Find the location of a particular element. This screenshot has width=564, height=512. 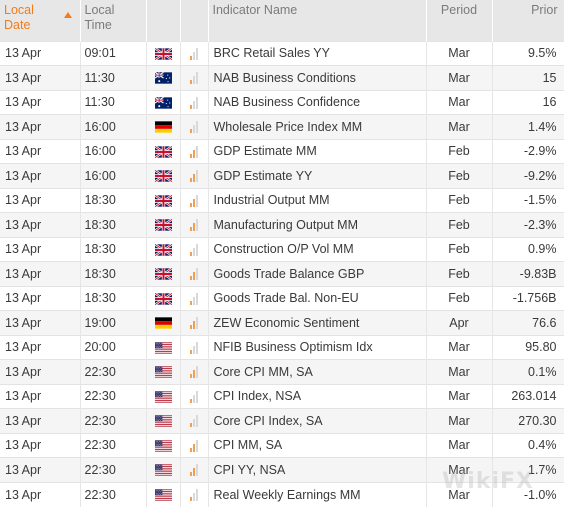

column-header-local-time: Local Time is located at coordinates (113, 20).